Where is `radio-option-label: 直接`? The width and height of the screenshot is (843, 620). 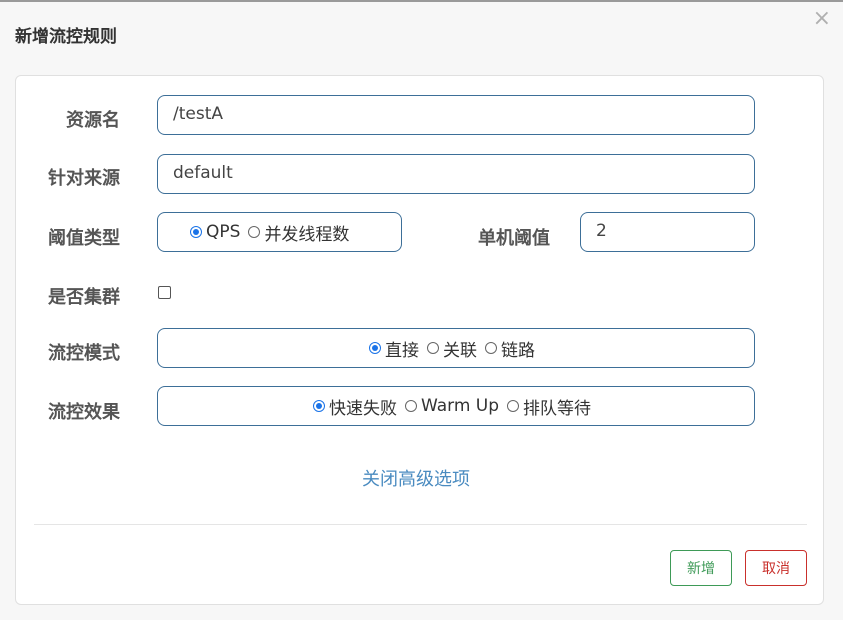 radio-option-label: 直接 is located at coordinates (402, 350).